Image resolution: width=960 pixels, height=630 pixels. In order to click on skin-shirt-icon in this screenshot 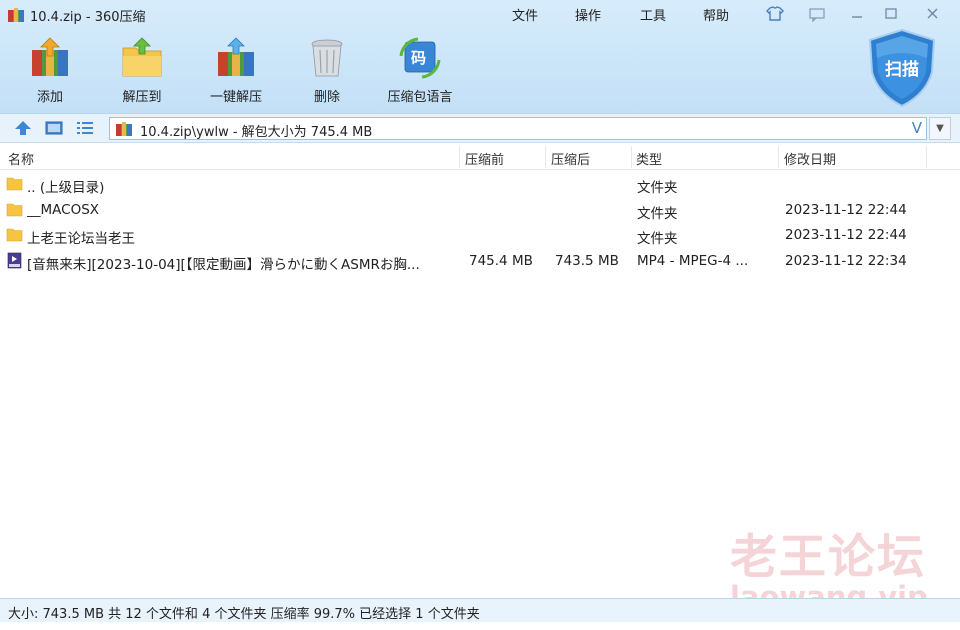, I will do `click(775, 14)`.